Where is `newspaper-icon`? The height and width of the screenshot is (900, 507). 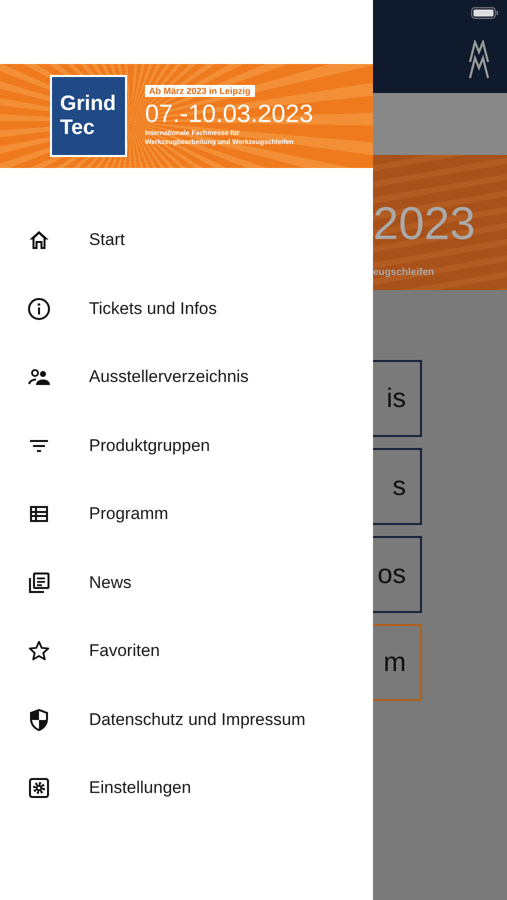 newspaper-icon is located at coordinates (39, 582).